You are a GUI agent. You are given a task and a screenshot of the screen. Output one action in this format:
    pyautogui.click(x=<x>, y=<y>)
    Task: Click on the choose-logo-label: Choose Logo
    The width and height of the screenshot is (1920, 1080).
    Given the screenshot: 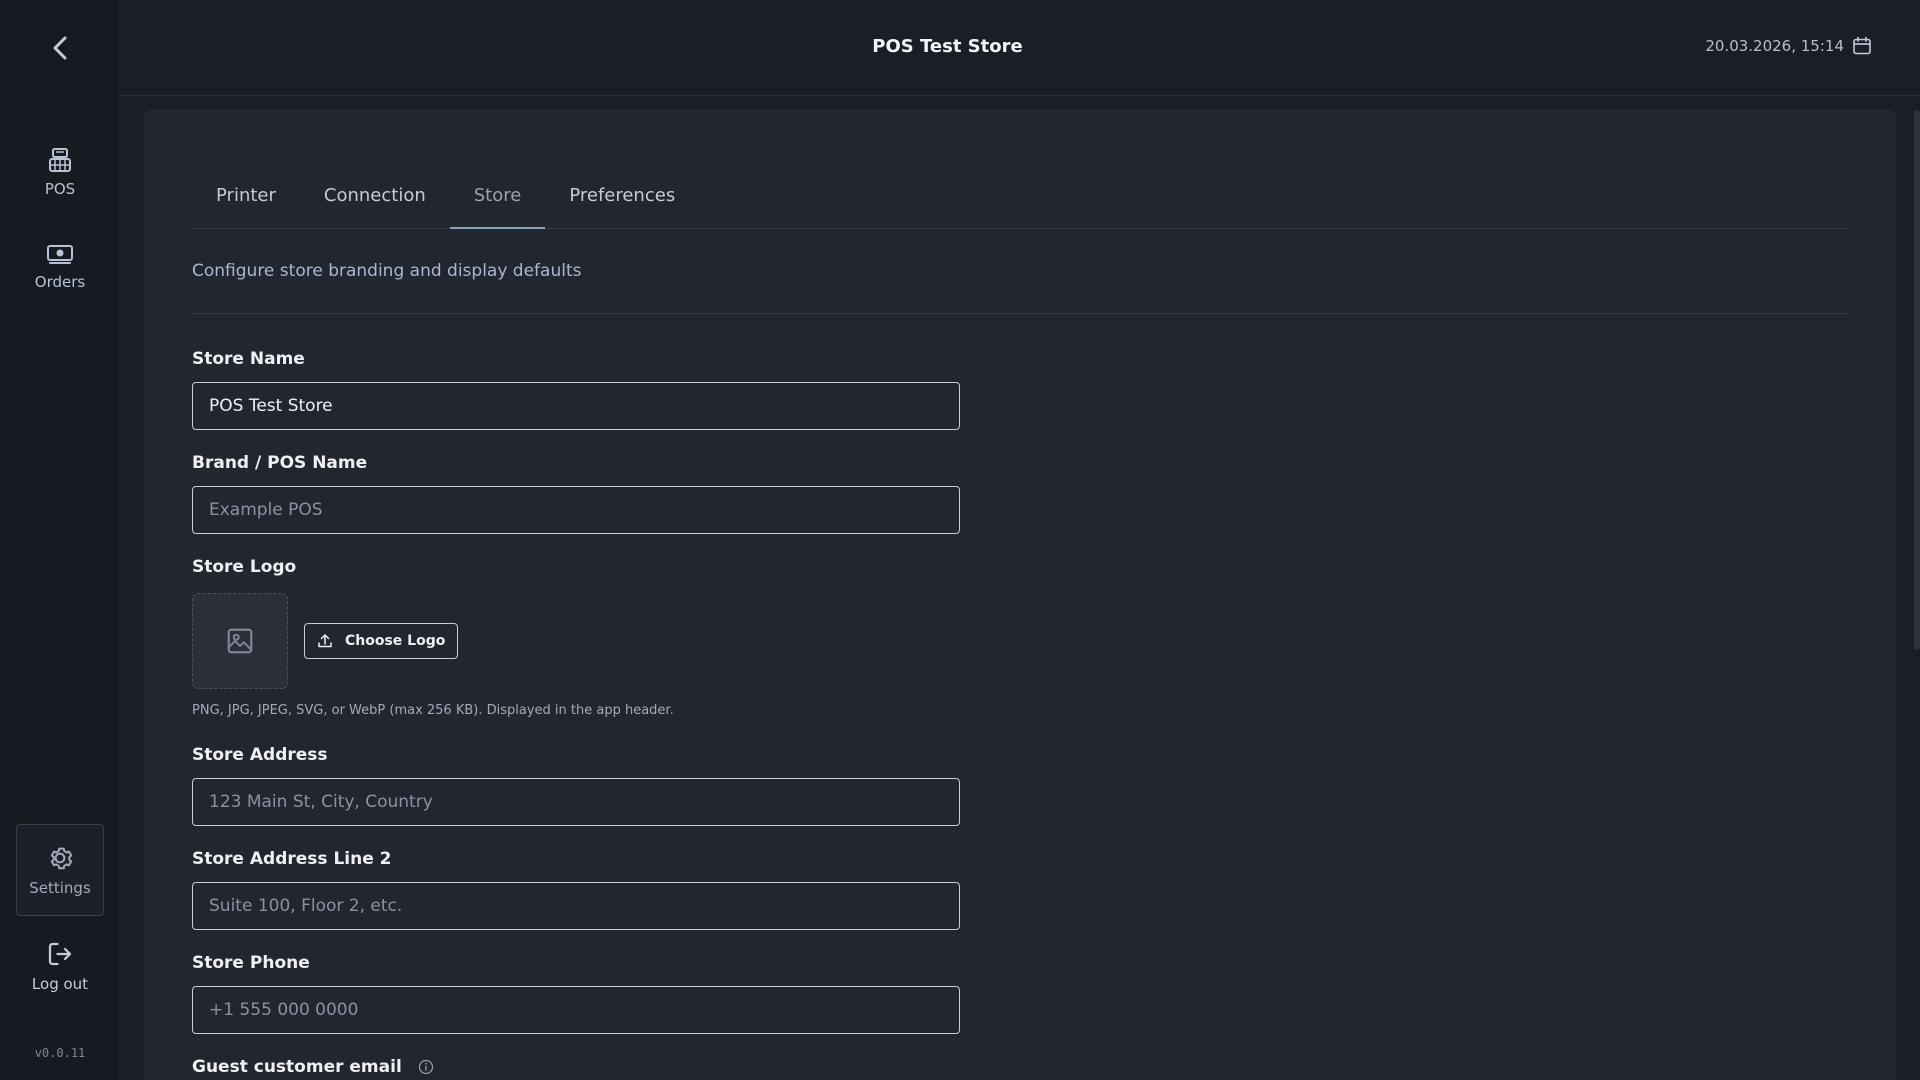 What is the action you would take?
    pyautogui.click(x=395, y=641)
    